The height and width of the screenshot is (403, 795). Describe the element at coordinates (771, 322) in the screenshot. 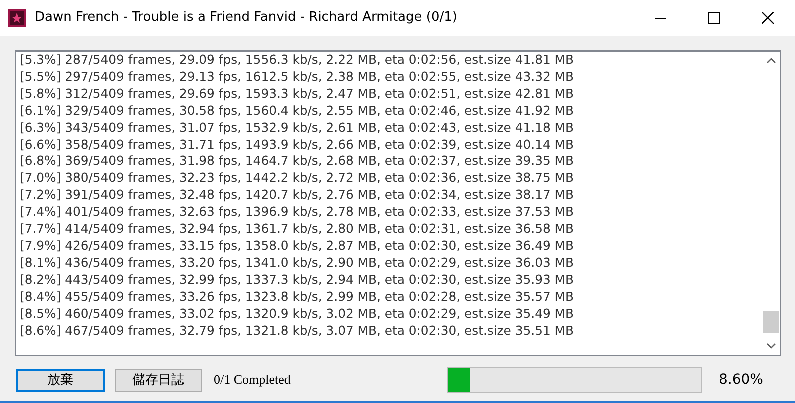

I see `scroll-thumb` at that location.